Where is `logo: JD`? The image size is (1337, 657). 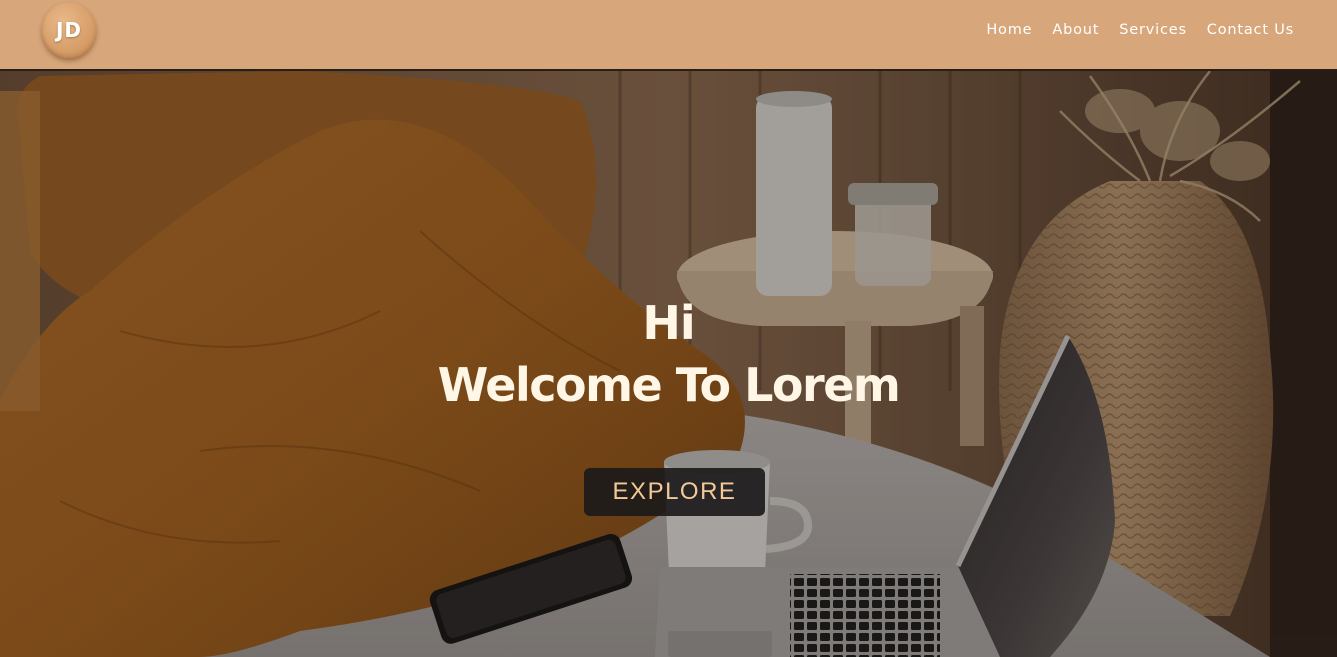 logo: JD is located at coordinates (69, 30).